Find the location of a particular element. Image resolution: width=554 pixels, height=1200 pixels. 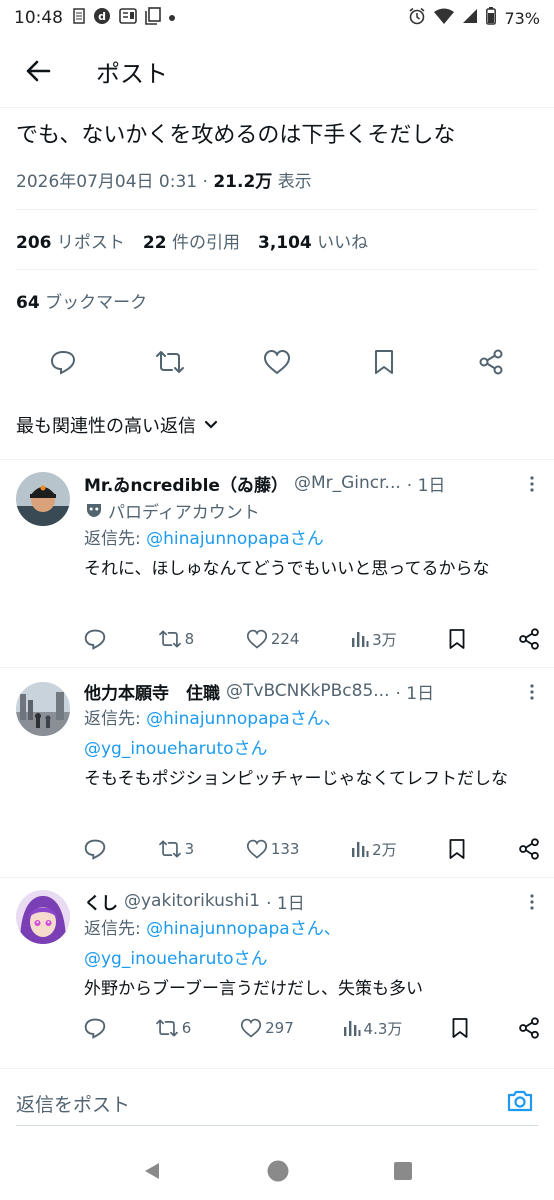

reply-retweet-button: 6 is located at coordinates (173, 1028).